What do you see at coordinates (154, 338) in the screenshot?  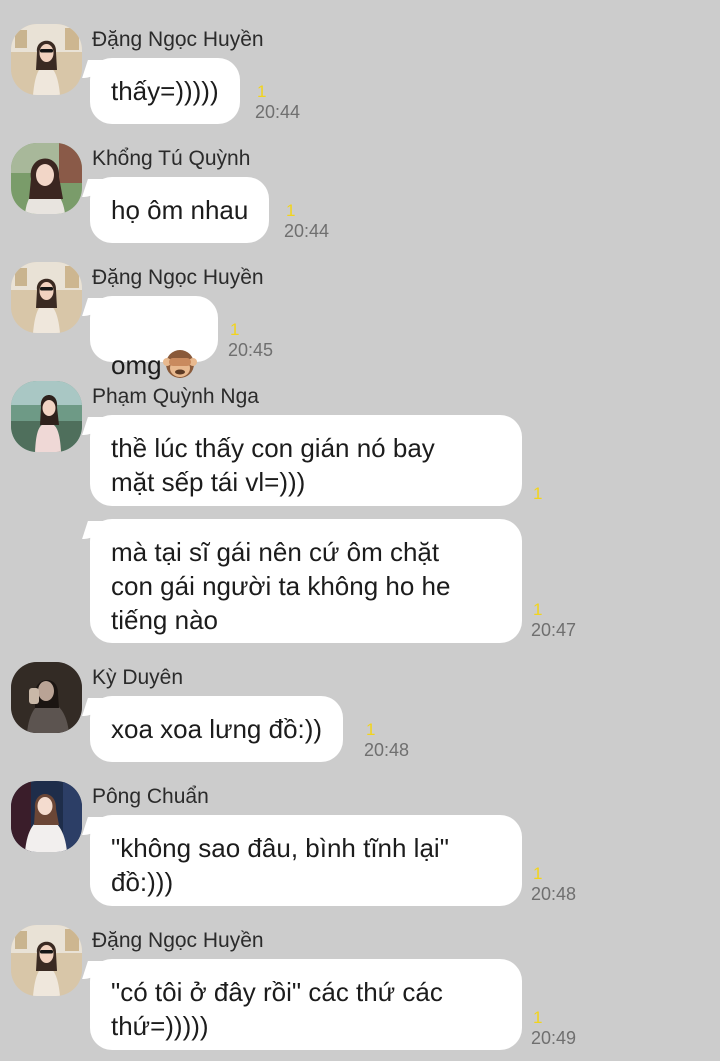 I see `message-bubble: omg` at bounding box center [154, 338].